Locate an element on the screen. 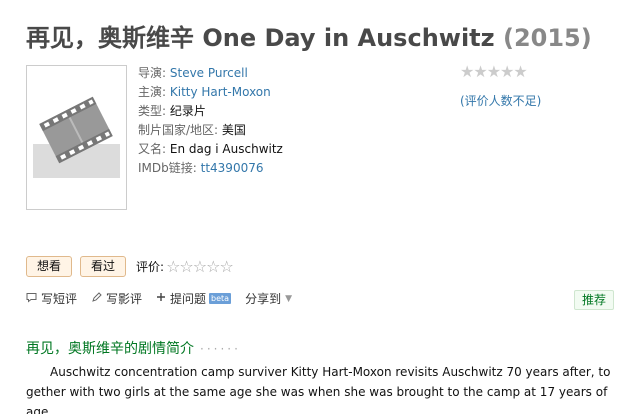  write-review-button: 写影评 is located at coordinates (116, 298).